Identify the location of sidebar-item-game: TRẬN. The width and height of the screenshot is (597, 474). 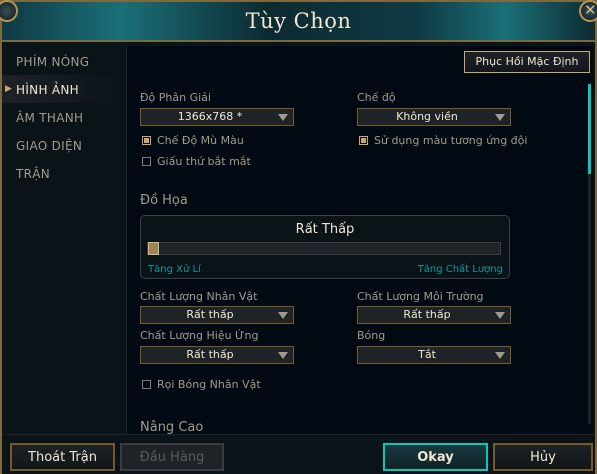
(33, 174).